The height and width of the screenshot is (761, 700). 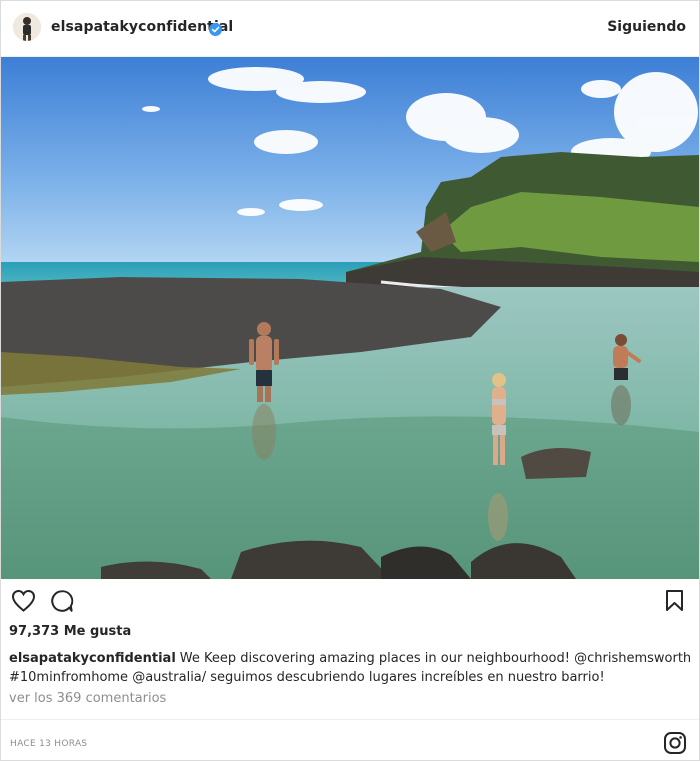 I want to click on caption-username: elsapatakyconfidential, so click(x=92, y=658).